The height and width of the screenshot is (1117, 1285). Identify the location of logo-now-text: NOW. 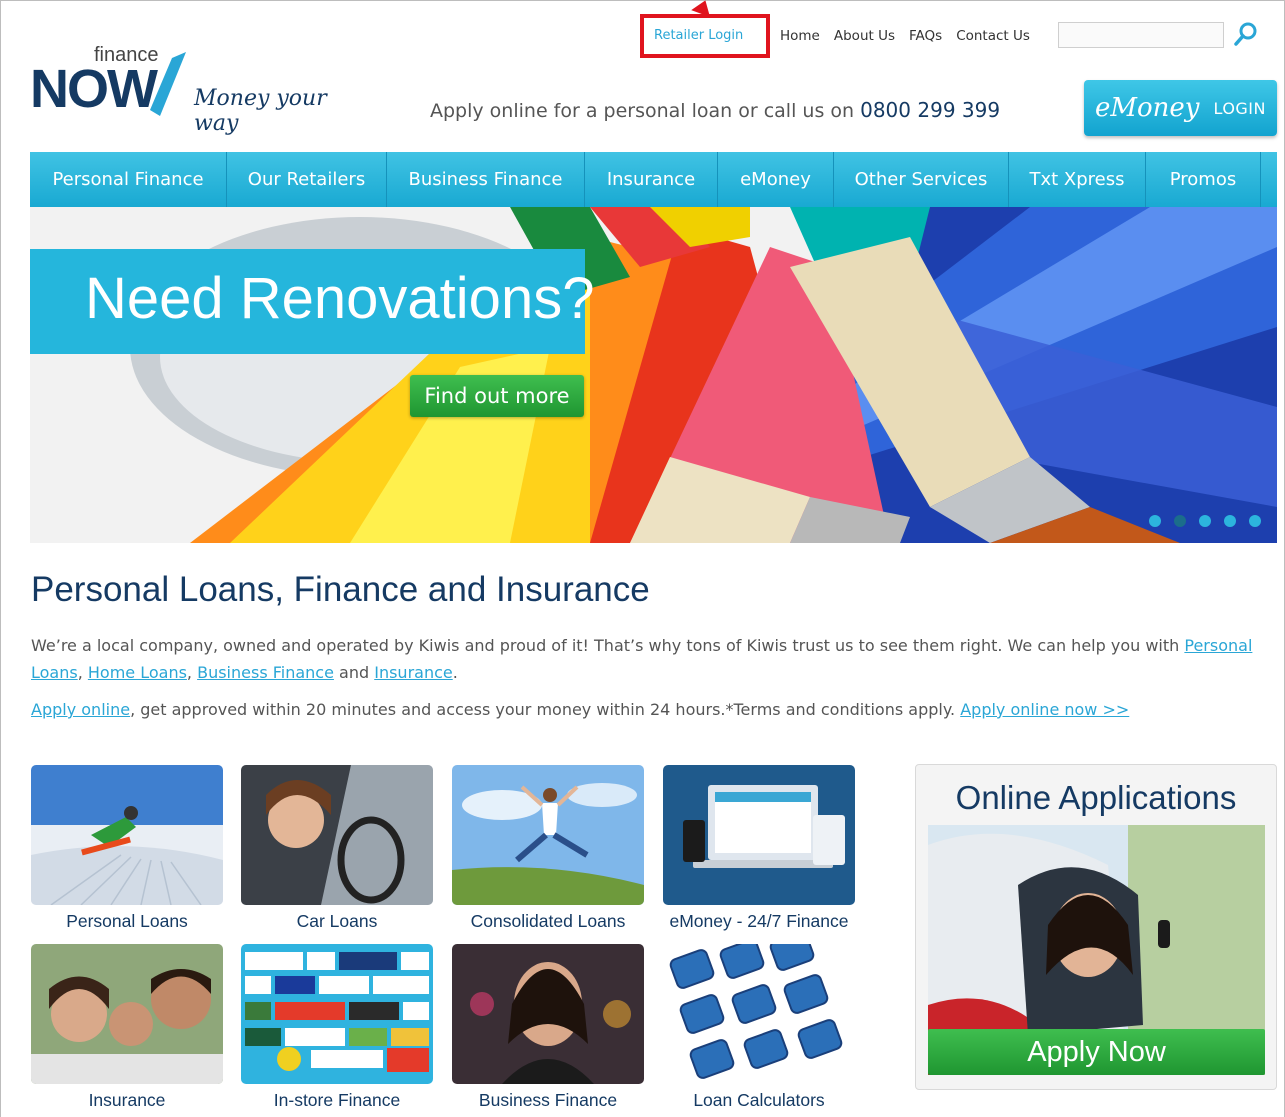
(94, 89).